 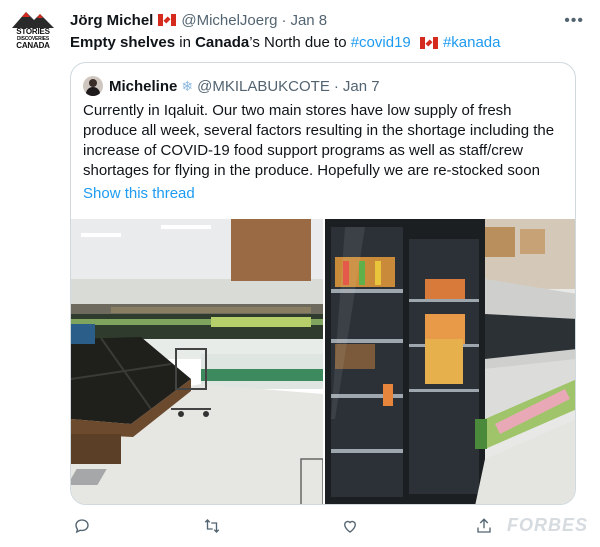 What do you see at coordinates (33, 20) in the screenshot?
I see `mountain-icon` at bounding box center [33, 20].